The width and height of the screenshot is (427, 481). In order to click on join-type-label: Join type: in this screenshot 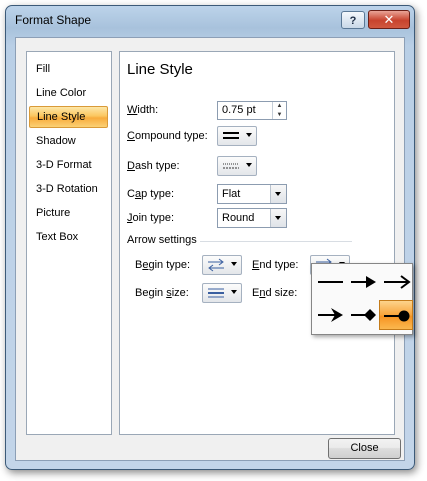, I will do `click(151, 218)`.